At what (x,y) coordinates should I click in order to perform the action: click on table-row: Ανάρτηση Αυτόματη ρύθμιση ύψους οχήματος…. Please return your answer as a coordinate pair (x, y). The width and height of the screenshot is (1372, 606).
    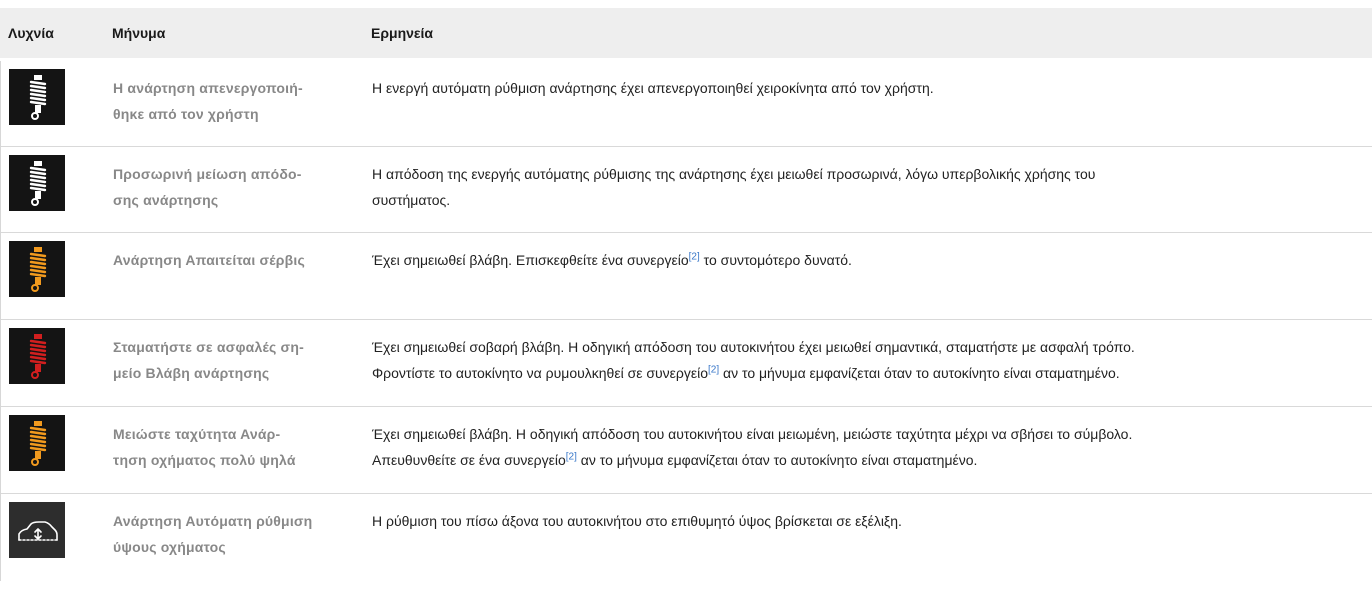
    Looking at the image, I should click on (686, 537).